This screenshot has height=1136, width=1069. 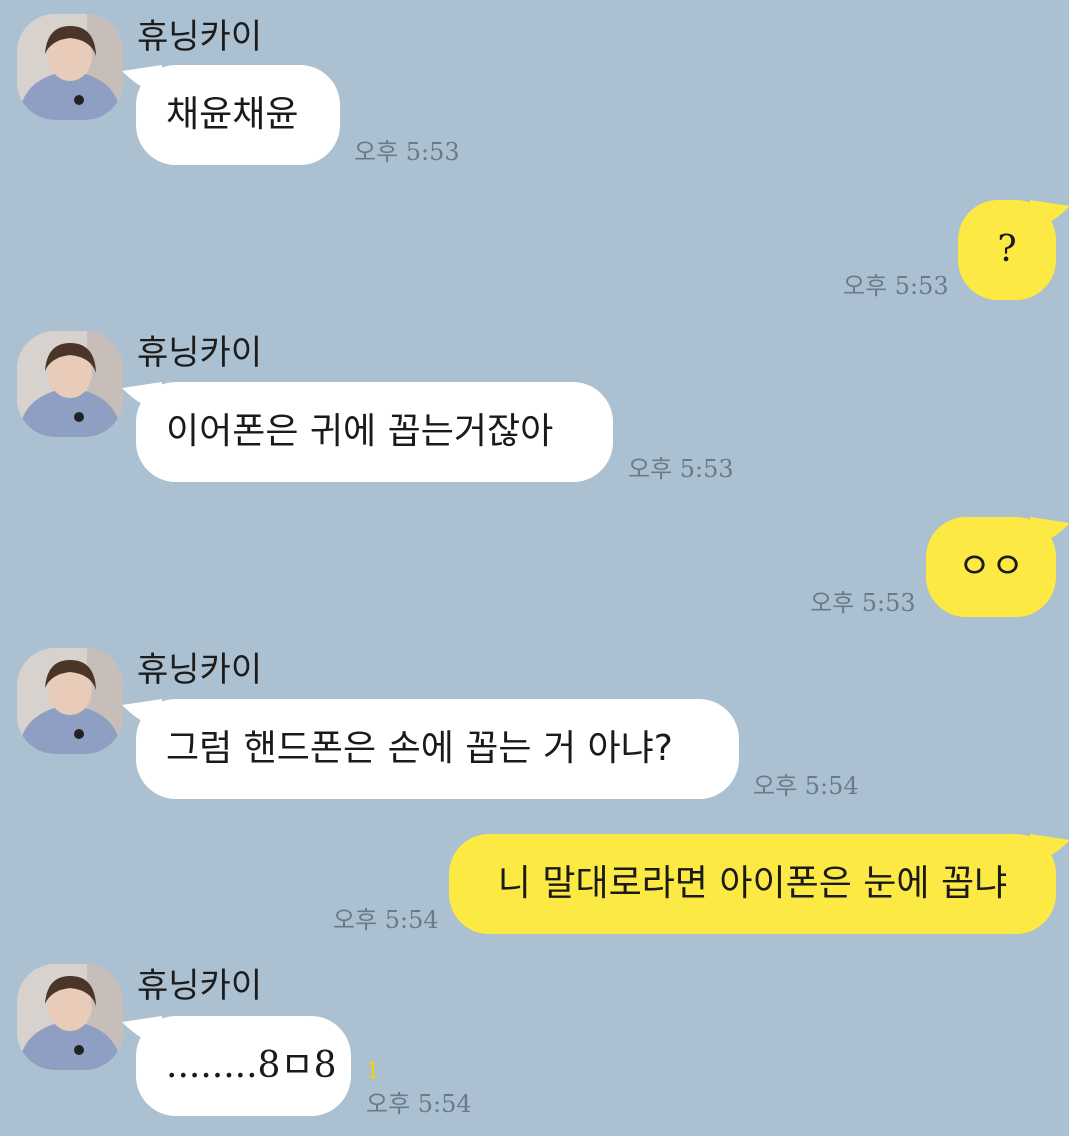 I want to click on message-text: ㅇㅇ, so click(x=991, y=566).